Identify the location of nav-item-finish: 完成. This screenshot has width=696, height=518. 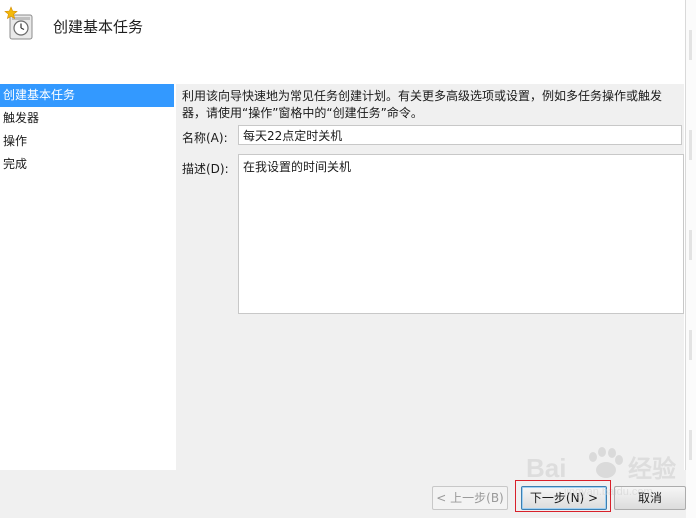
(87, 164).